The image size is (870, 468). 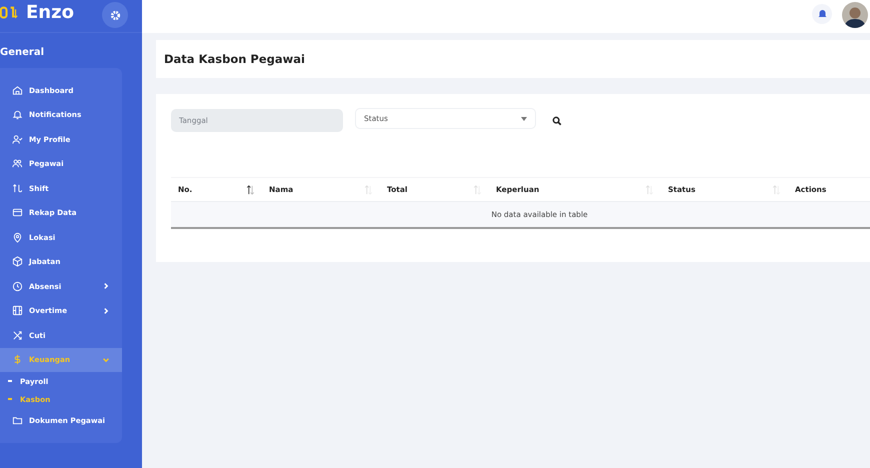 I want to click on shuffle-icon, so click(x=17, y=335).